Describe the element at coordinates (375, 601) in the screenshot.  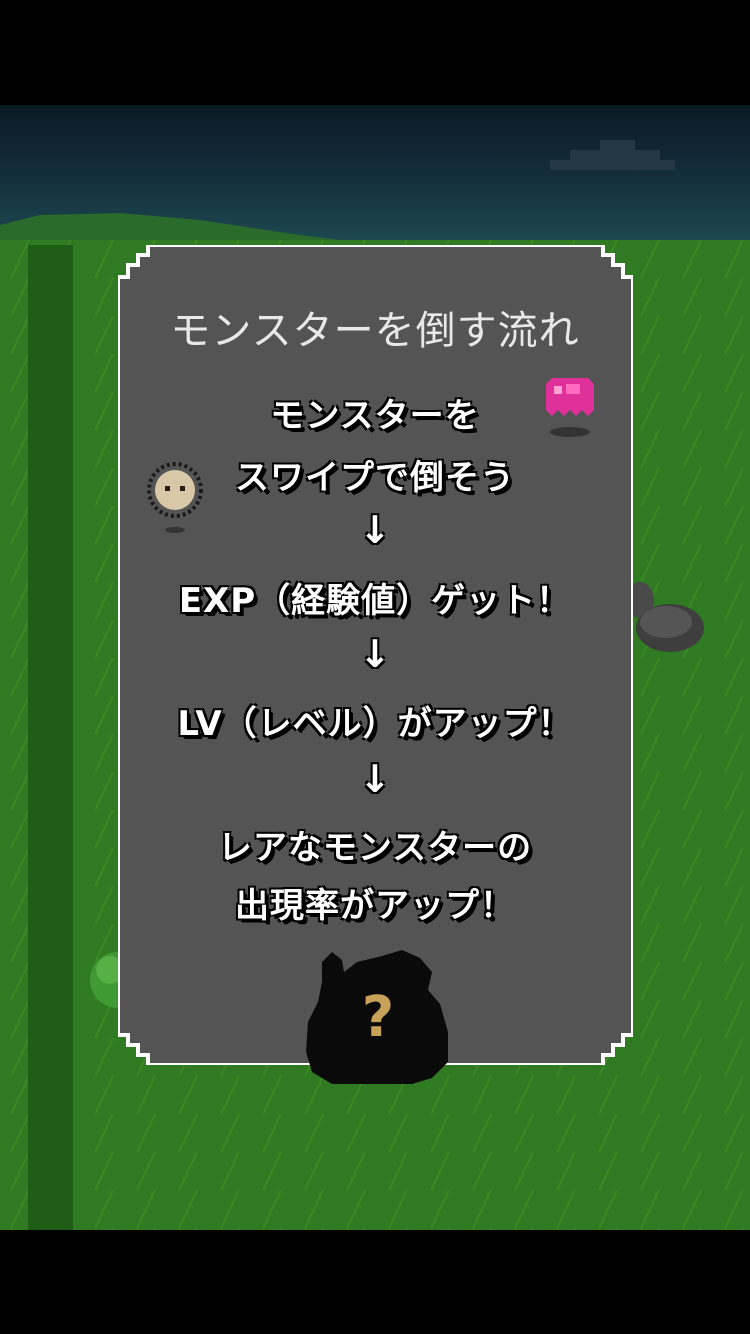
I see `step-exp: EXP（経験値）ゲット！` at that location.